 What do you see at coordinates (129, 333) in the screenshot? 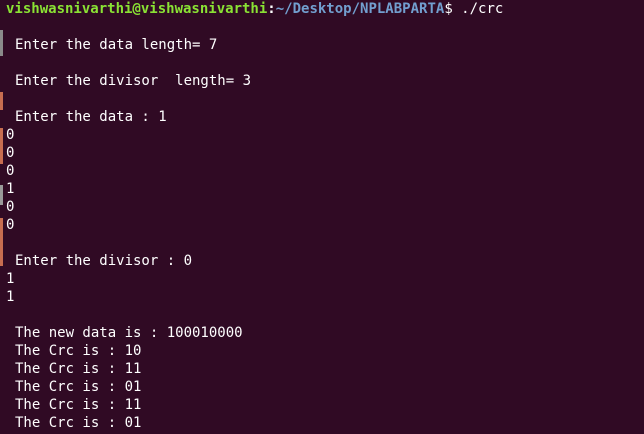
I see `new-data-line: The new data is : 100010000` at bounding box center [129, 333].